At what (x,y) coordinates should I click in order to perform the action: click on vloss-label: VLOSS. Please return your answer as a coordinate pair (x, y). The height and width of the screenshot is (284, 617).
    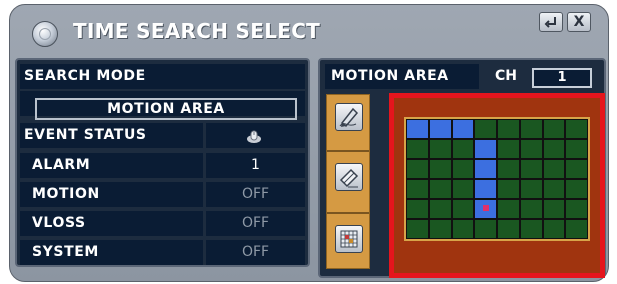
    Looking at the image, I should click on (111, 223).